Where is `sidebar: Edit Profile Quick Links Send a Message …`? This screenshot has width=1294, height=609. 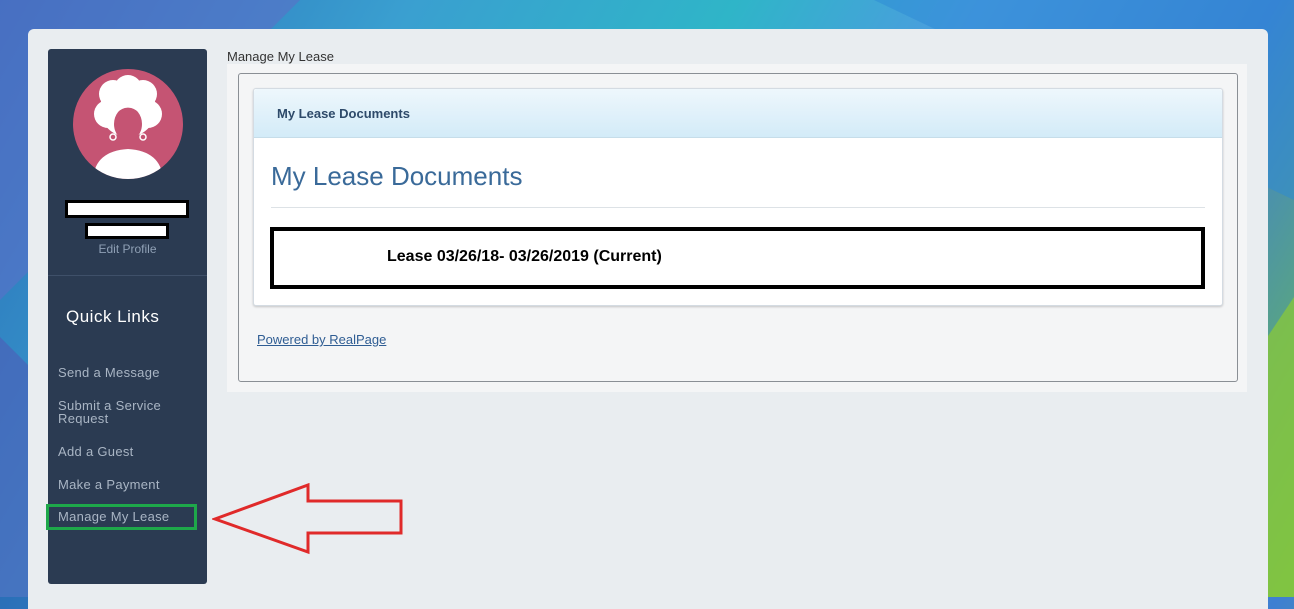 sidebar: Edit Profile Quick Links Send a Message … is located at coordinates (126, 316).